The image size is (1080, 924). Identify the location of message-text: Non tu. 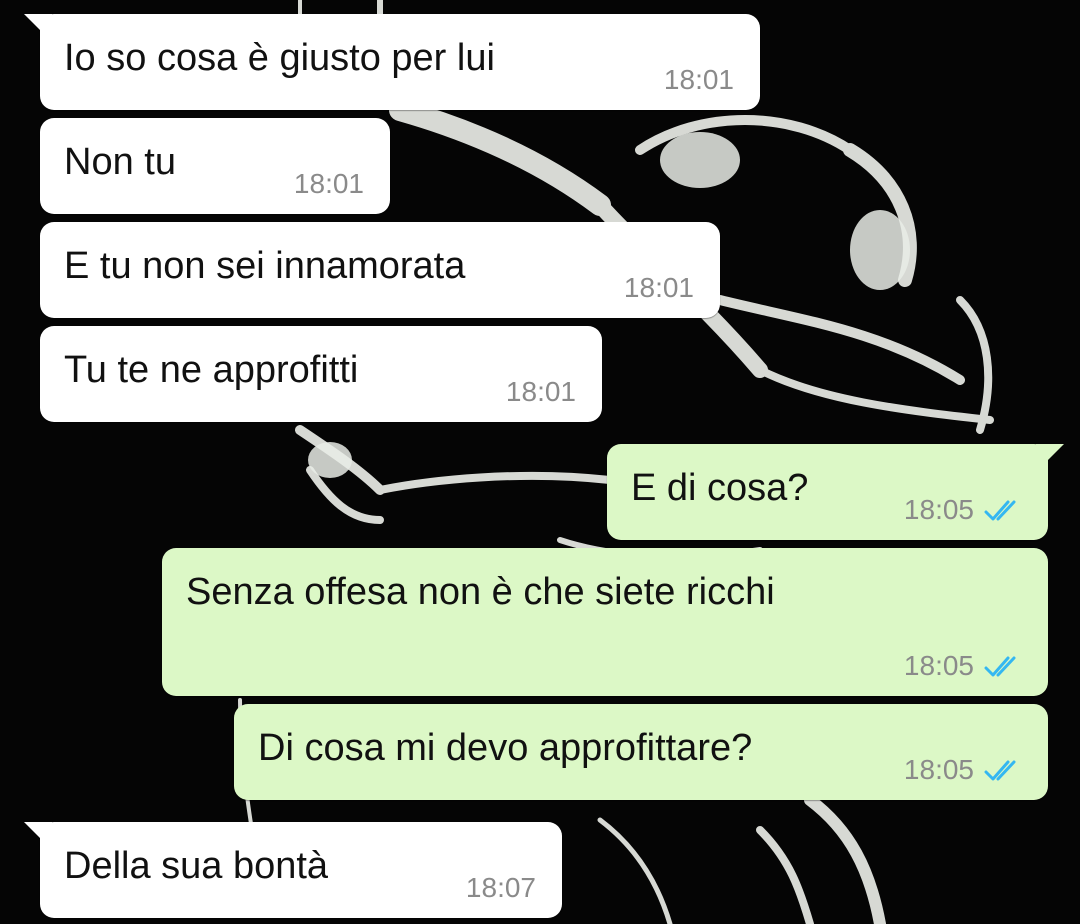
(120, 162).